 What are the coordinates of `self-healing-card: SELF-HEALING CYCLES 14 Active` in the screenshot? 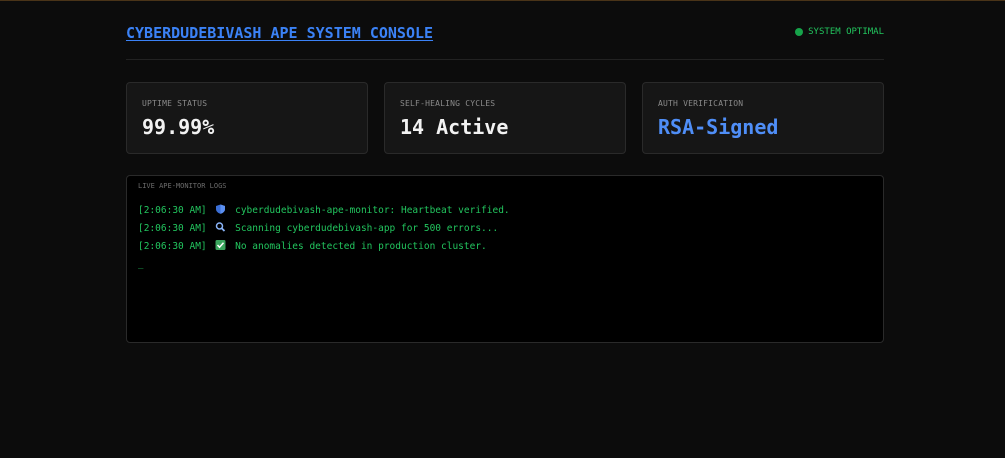 It's located at (505, 118).